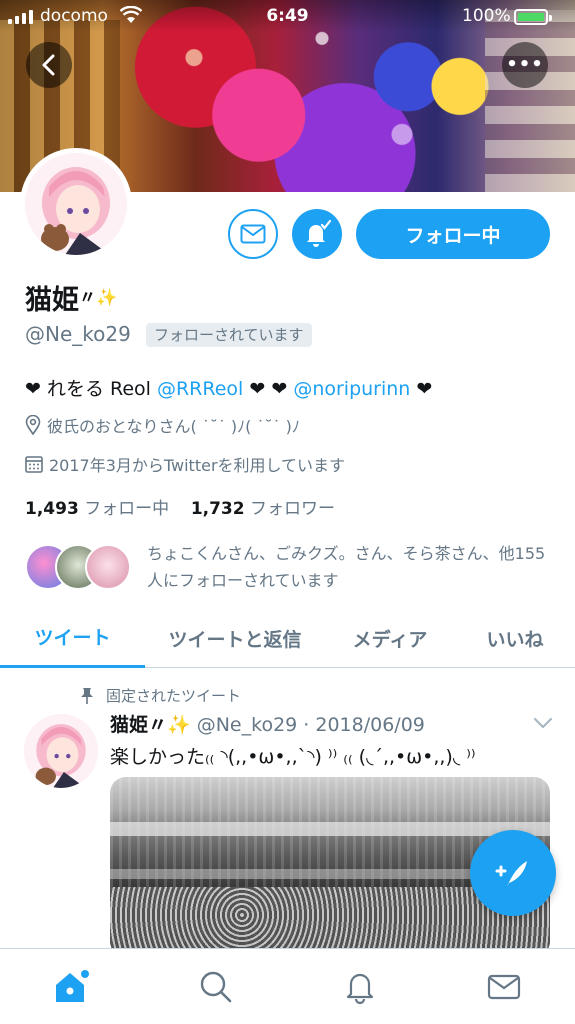  I want to click on tab-tweets: ツイート, so click(72, 638).